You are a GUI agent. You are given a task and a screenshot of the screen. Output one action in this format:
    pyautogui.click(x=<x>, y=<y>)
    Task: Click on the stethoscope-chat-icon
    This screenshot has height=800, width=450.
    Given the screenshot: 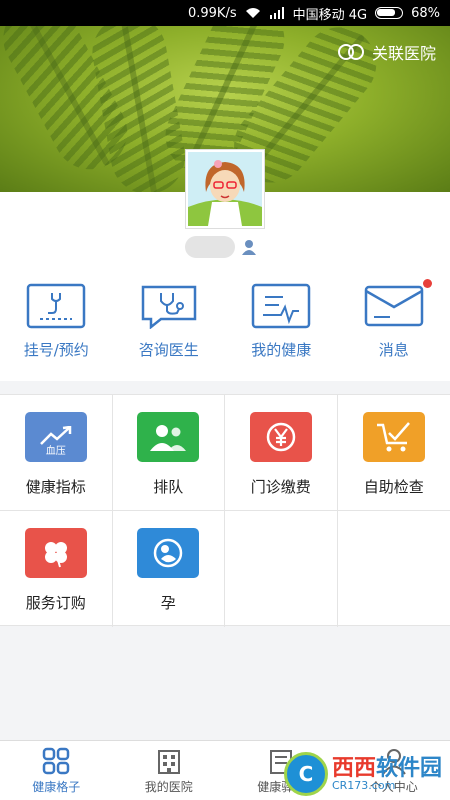 What is the action you would take?
    pyautogui.click(x=168, y=307)
    